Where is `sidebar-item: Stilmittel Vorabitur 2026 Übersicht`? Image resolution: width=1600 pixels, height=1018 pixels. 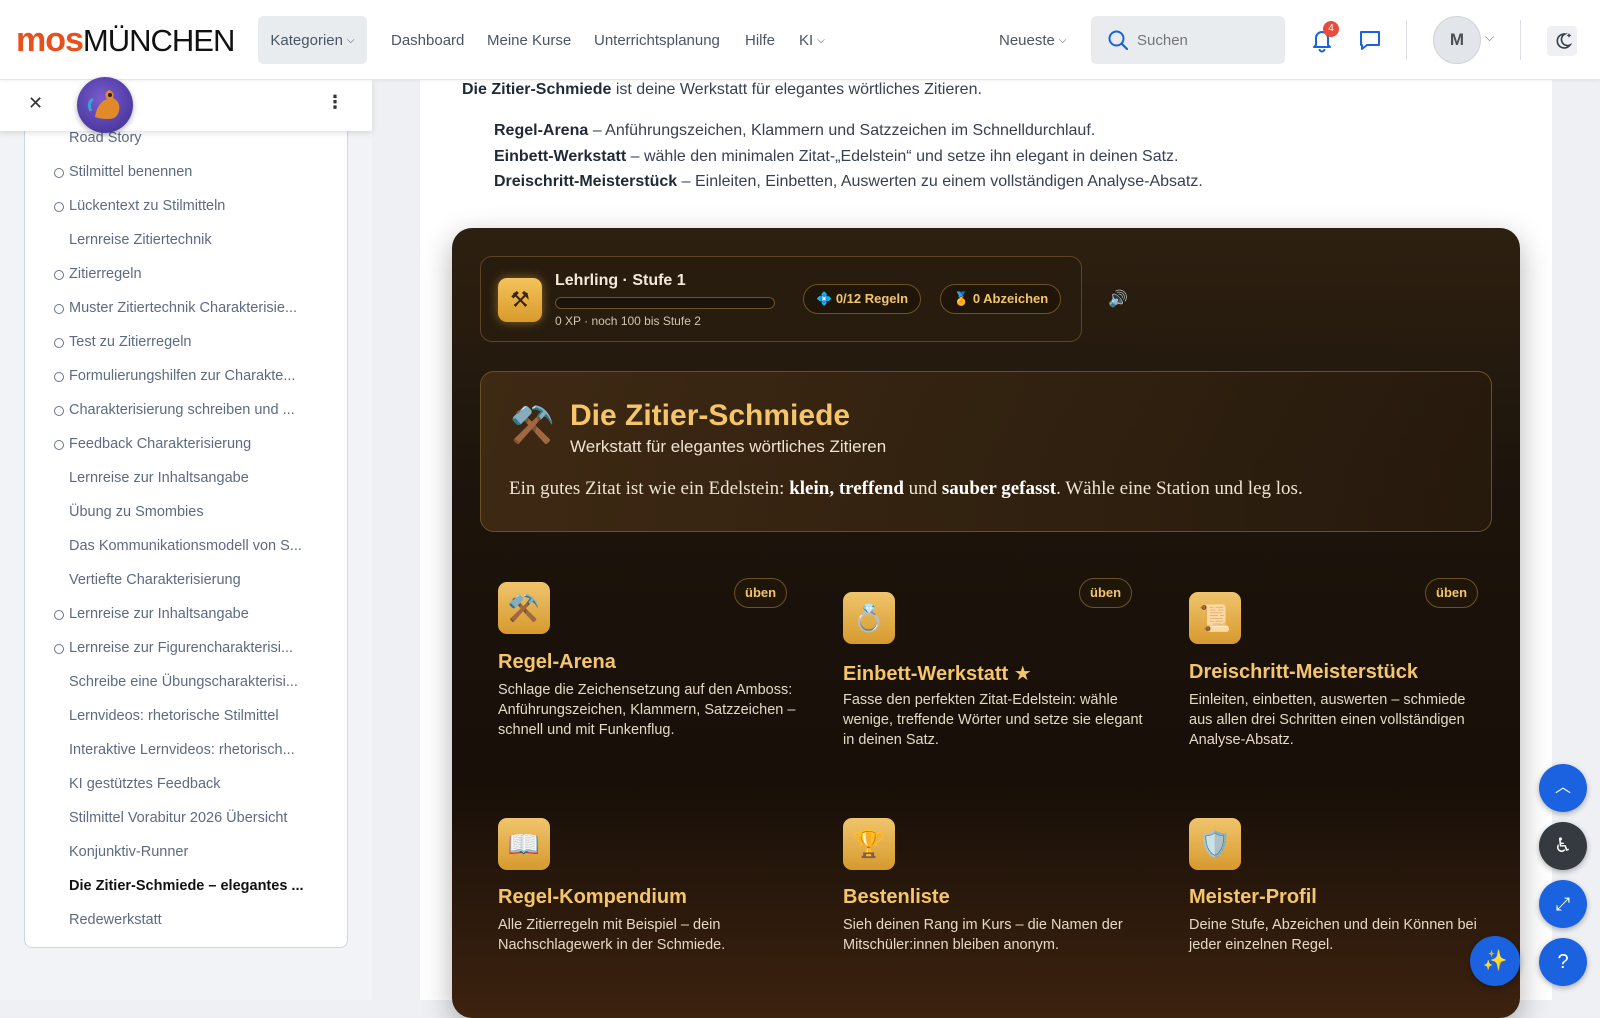 sidebar-item: Stilmittel Vorabitur 2026 Übersicht is located at coordinates (178, 818).